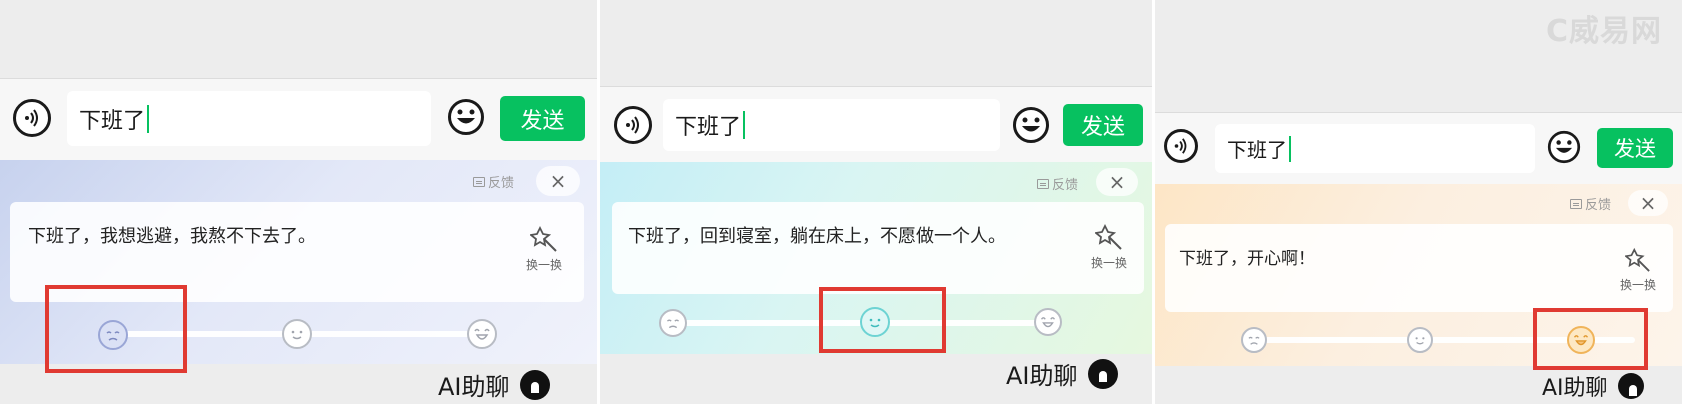 The height and width of the screenshot is (404, 1682). I want to click on suggestion-text: 下班了，回到寝室，躺在床上，不愿做一个人。, so click(817, 236).